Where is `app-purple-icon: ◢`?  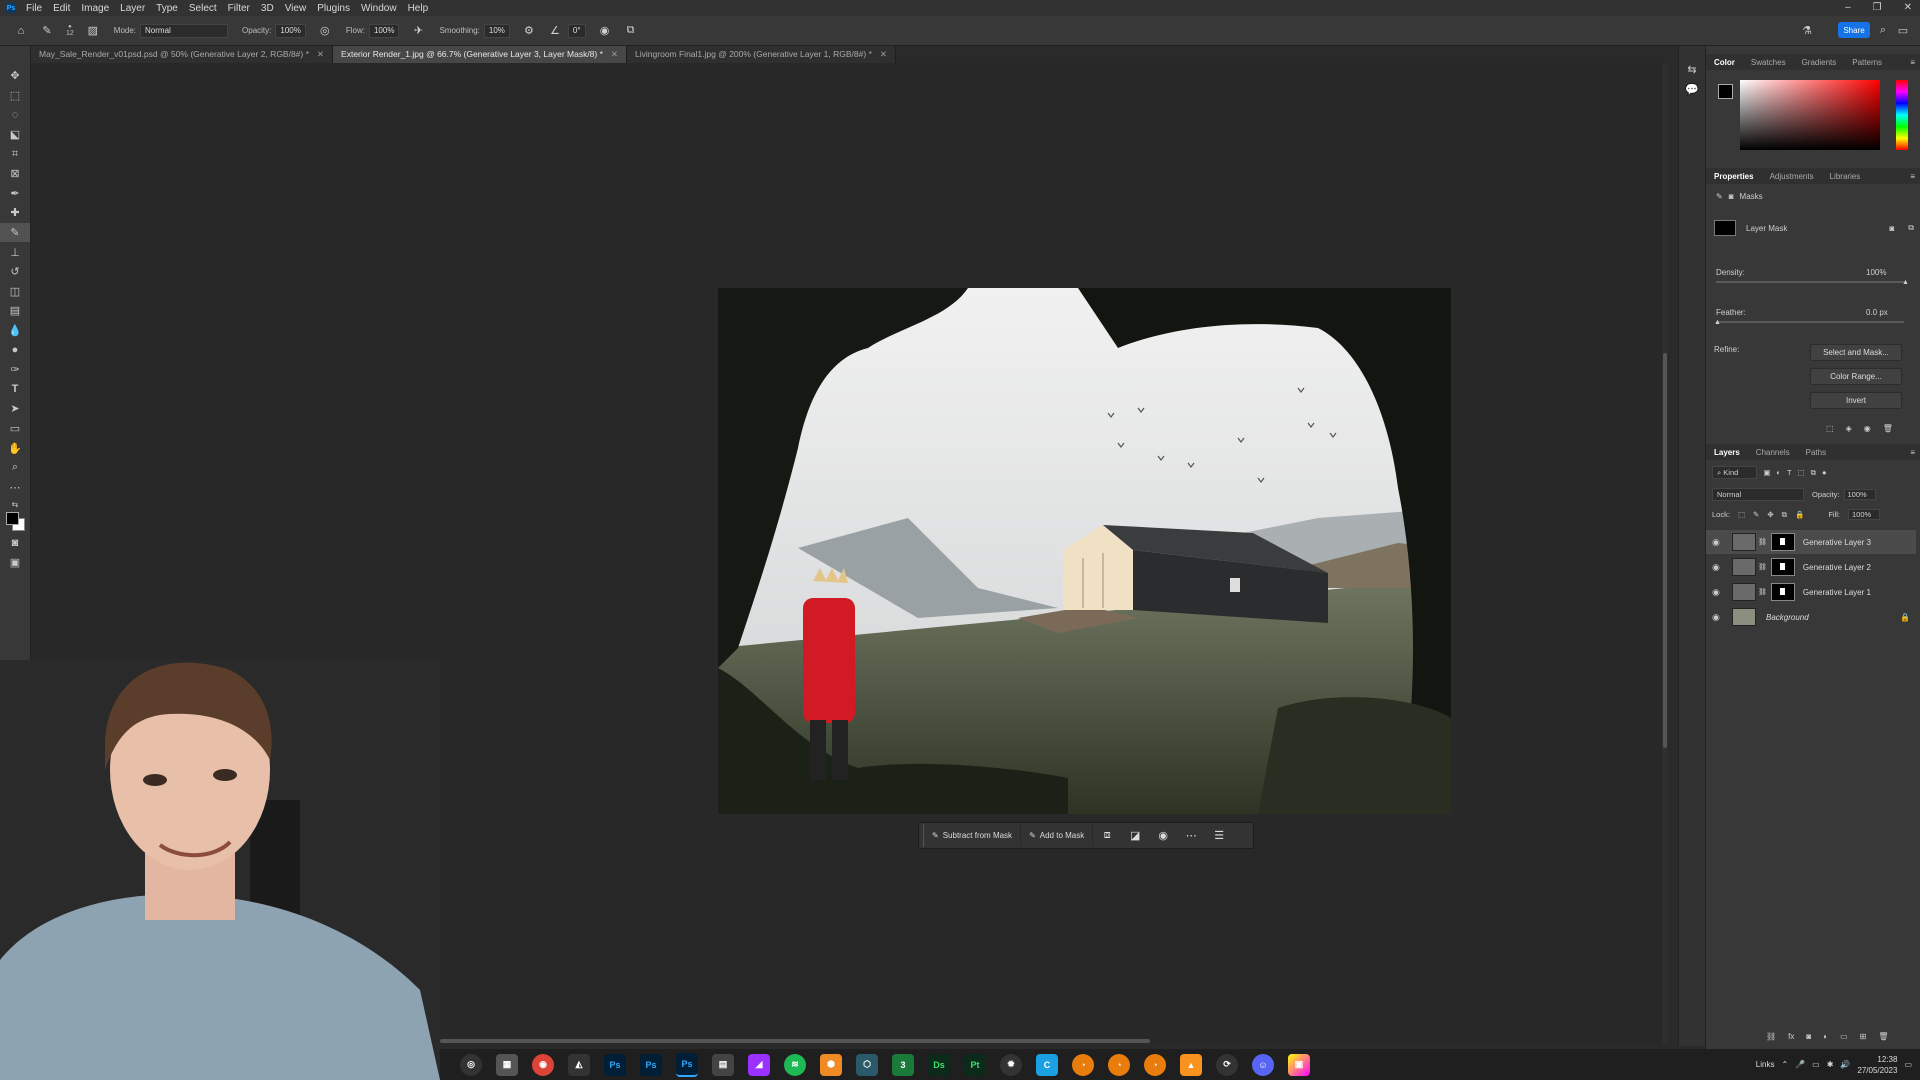
app-purple-icon: ◢ is located at coordinates (759, 1064).